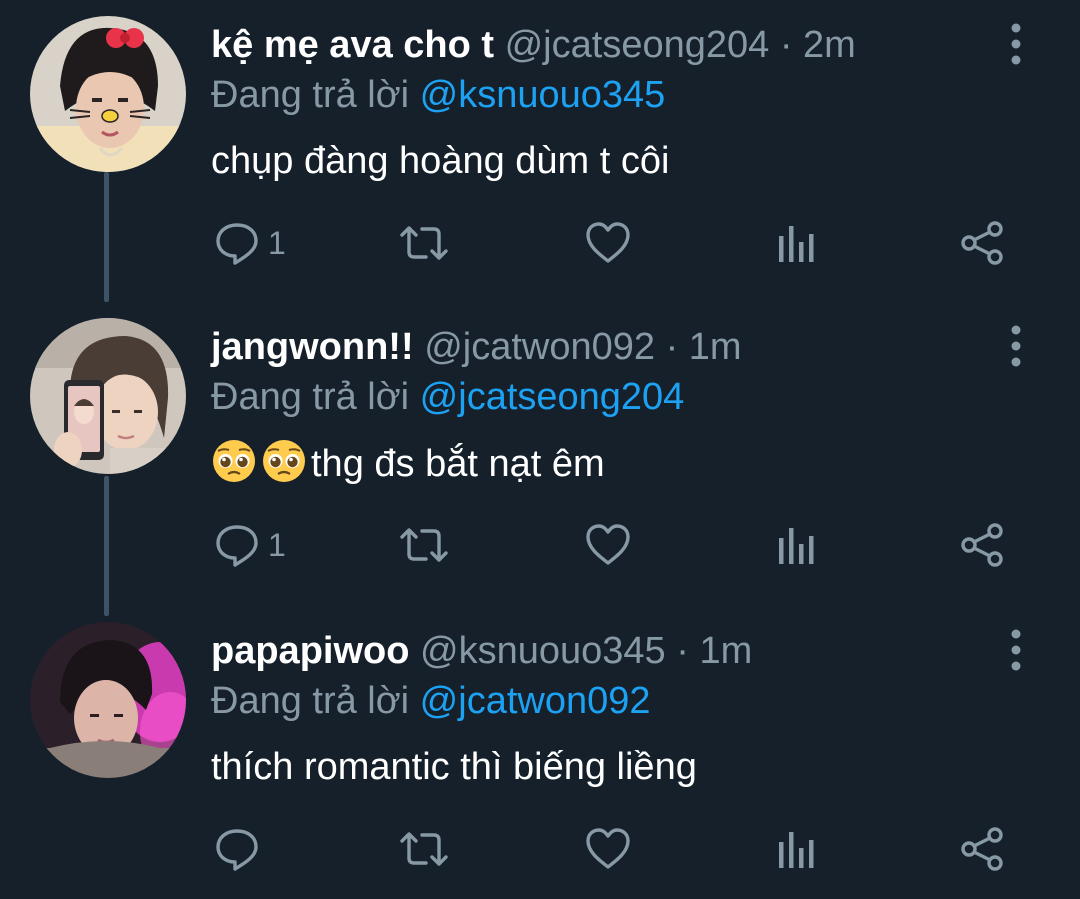 The width and height of the screenshot is (1080, 899). I want to click on timestamp: 2m, so click(829, 45).